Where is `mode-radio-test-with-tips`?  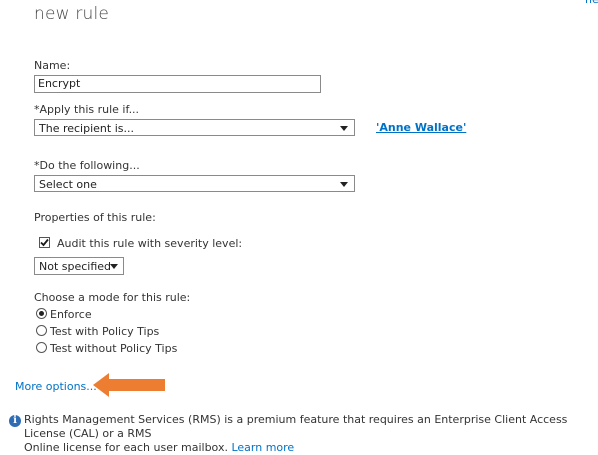 mode-radio-test-with-tips is located at coordinates (41, 330).